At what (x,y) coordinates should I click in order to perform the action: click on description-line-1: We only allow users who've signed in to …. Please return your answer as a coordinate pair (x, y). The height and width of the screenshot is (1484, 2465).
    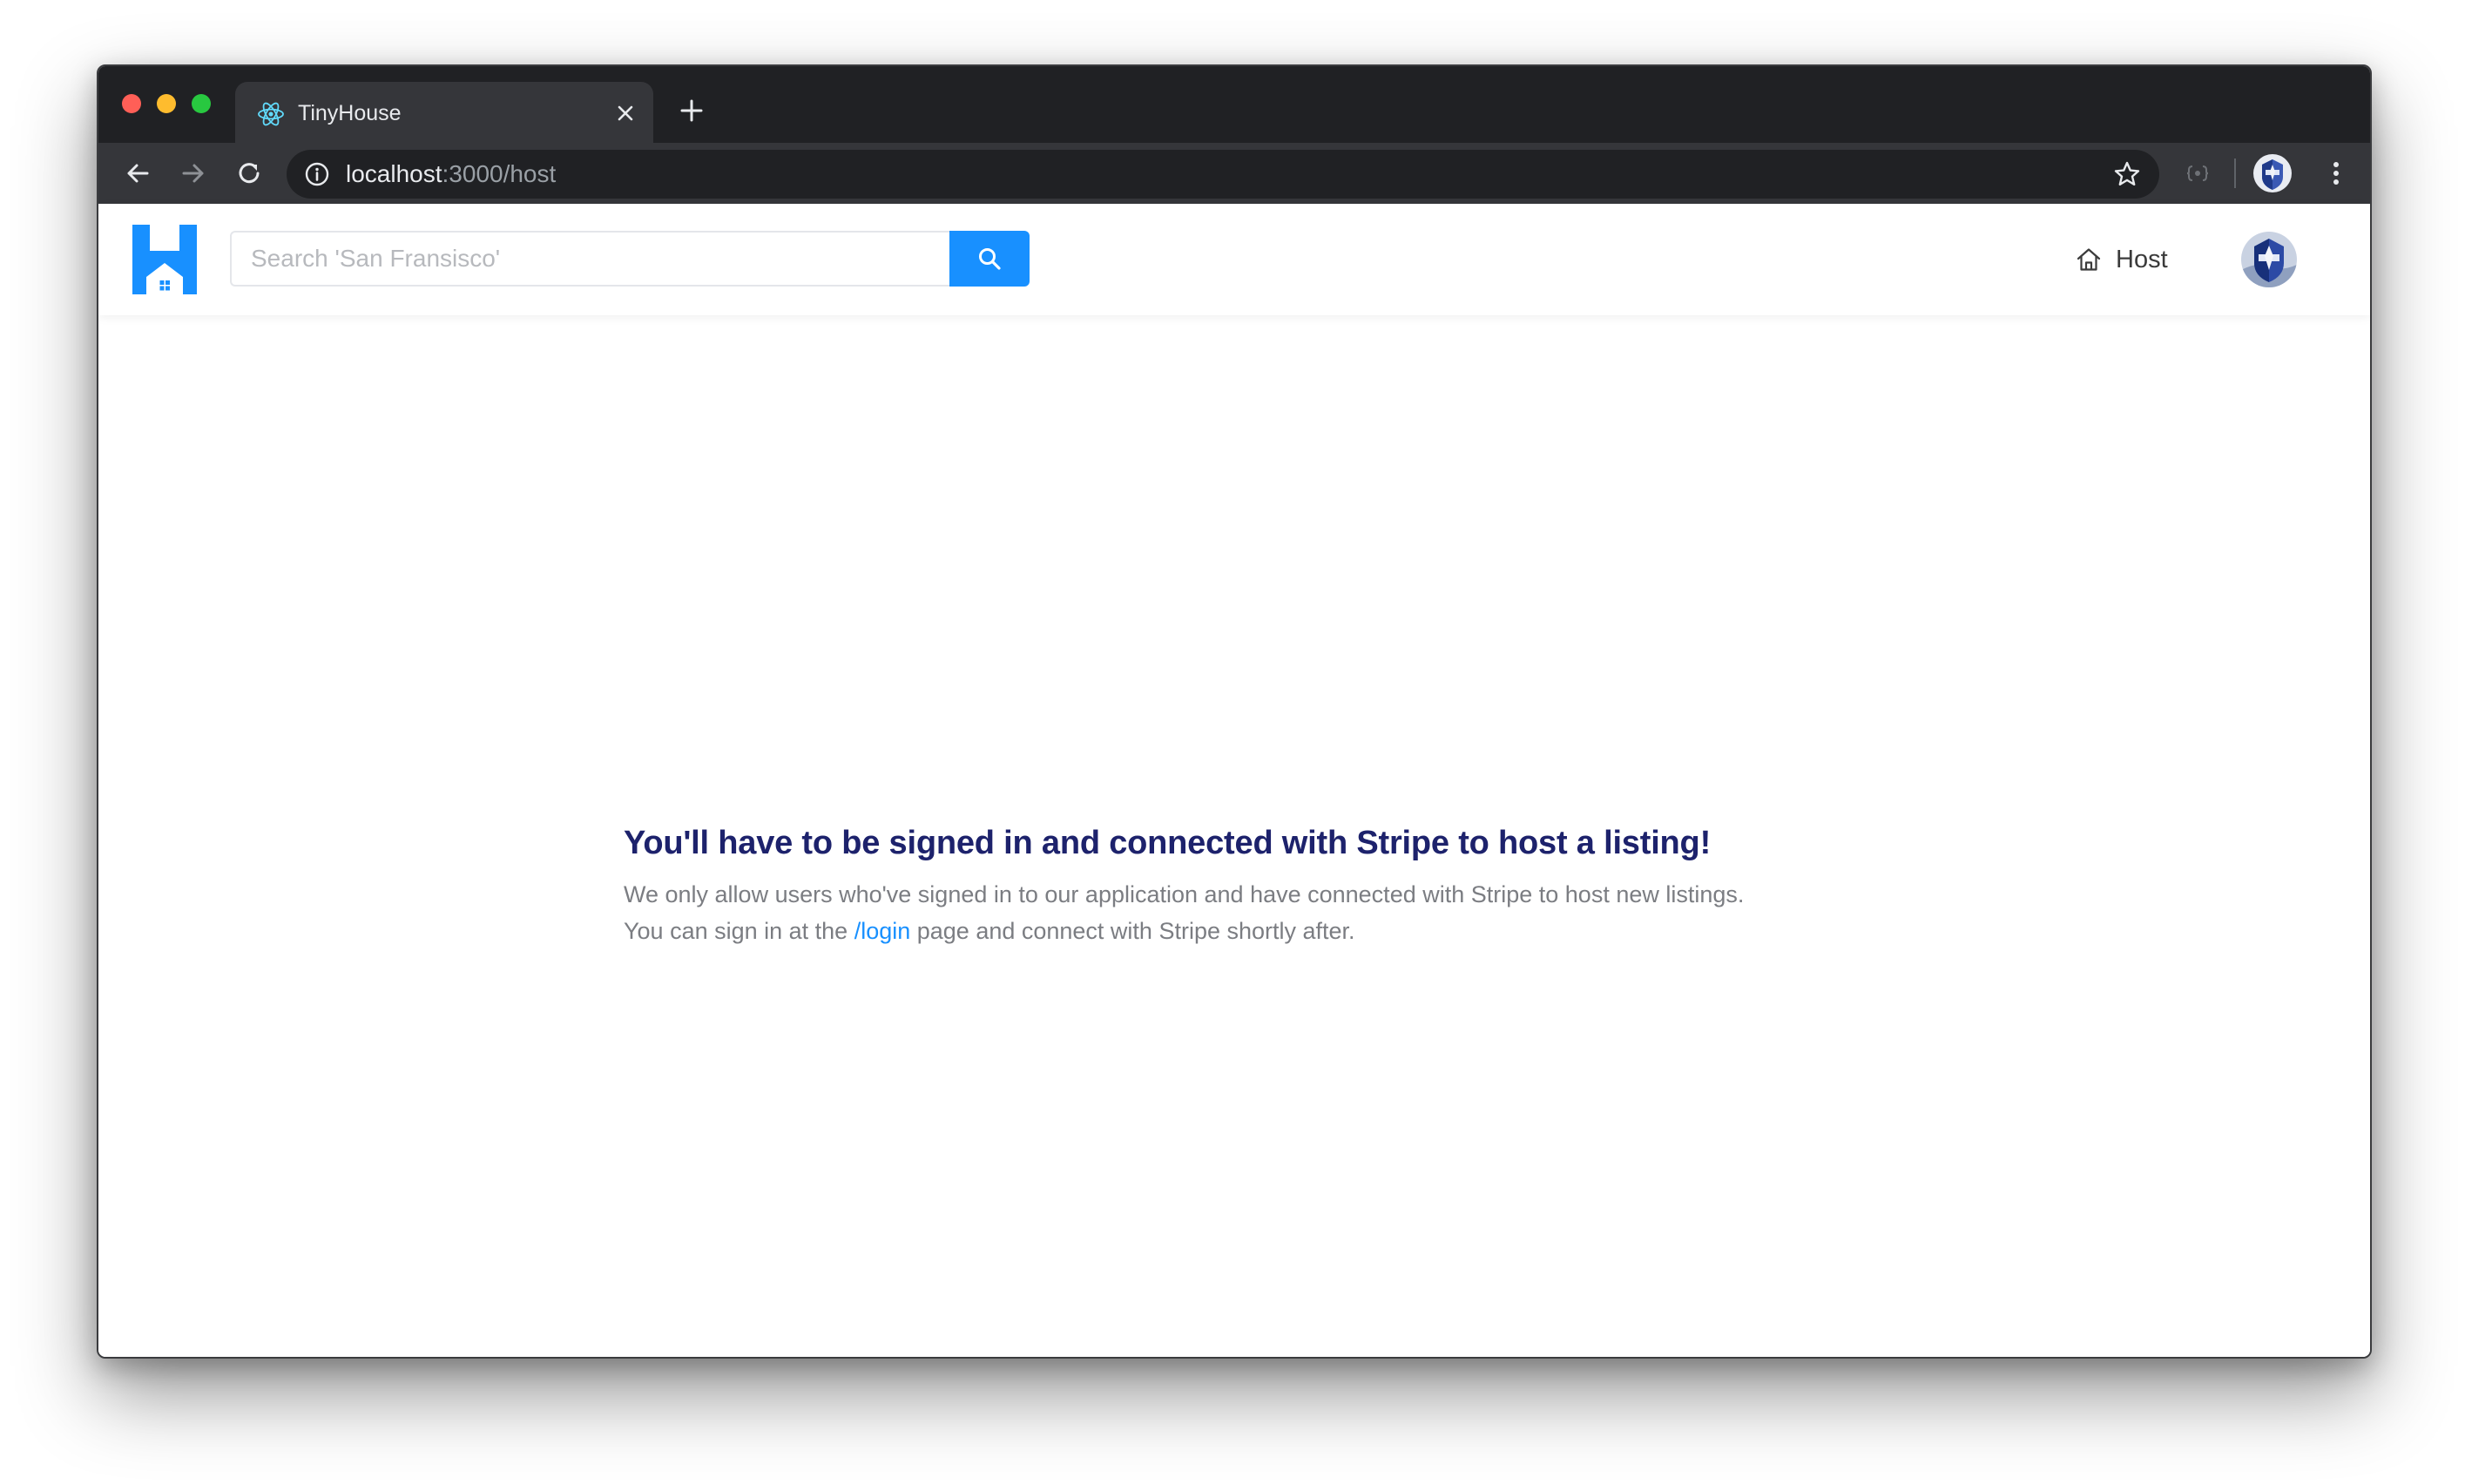
    Looking at the image, I should click on (1184, 894).